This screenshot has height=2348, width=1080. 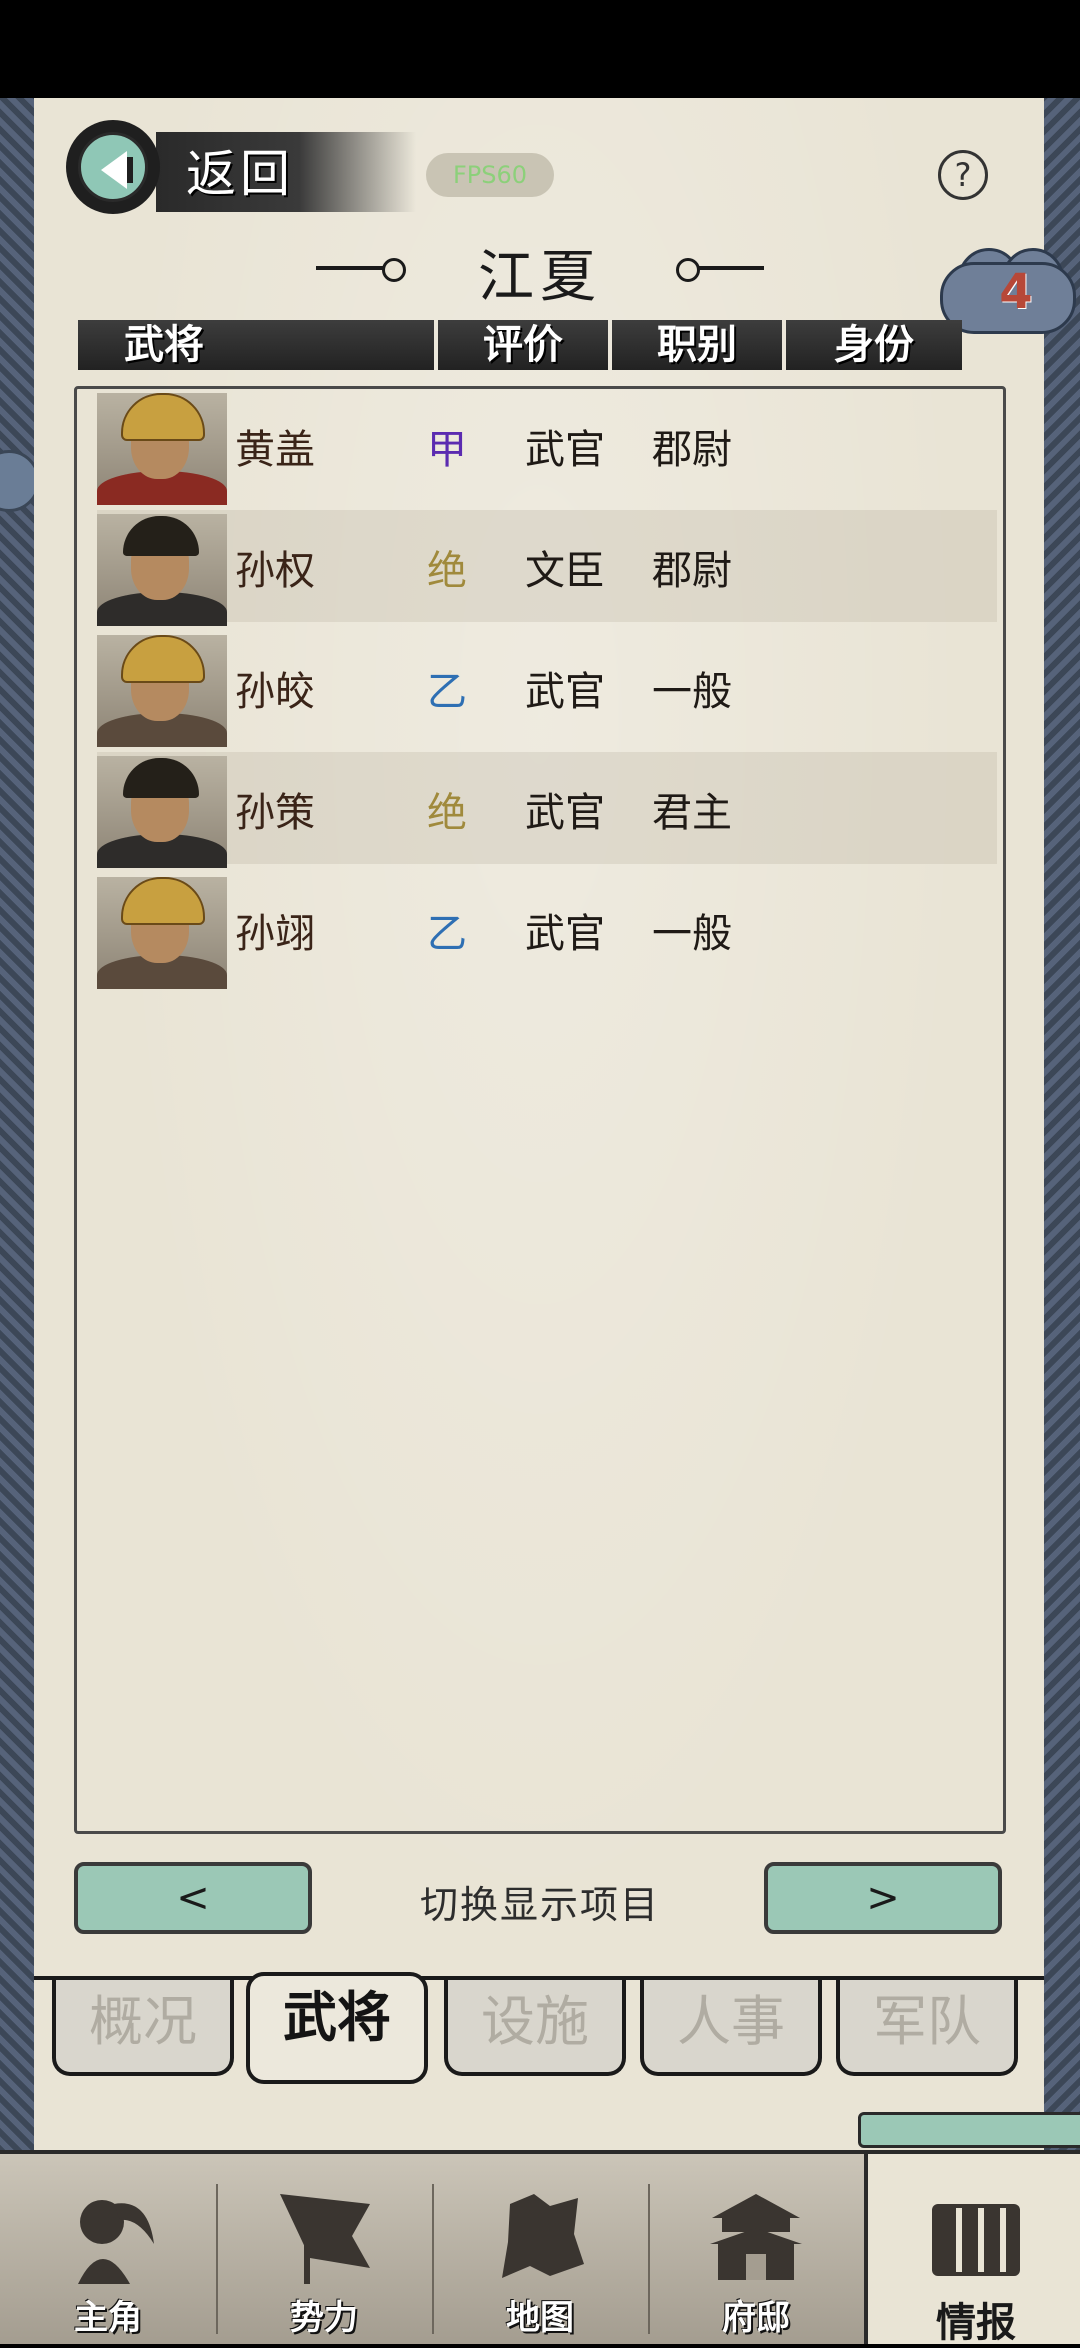 I want to click on fps-indicator: FPS60, so click(x=490, y=175).